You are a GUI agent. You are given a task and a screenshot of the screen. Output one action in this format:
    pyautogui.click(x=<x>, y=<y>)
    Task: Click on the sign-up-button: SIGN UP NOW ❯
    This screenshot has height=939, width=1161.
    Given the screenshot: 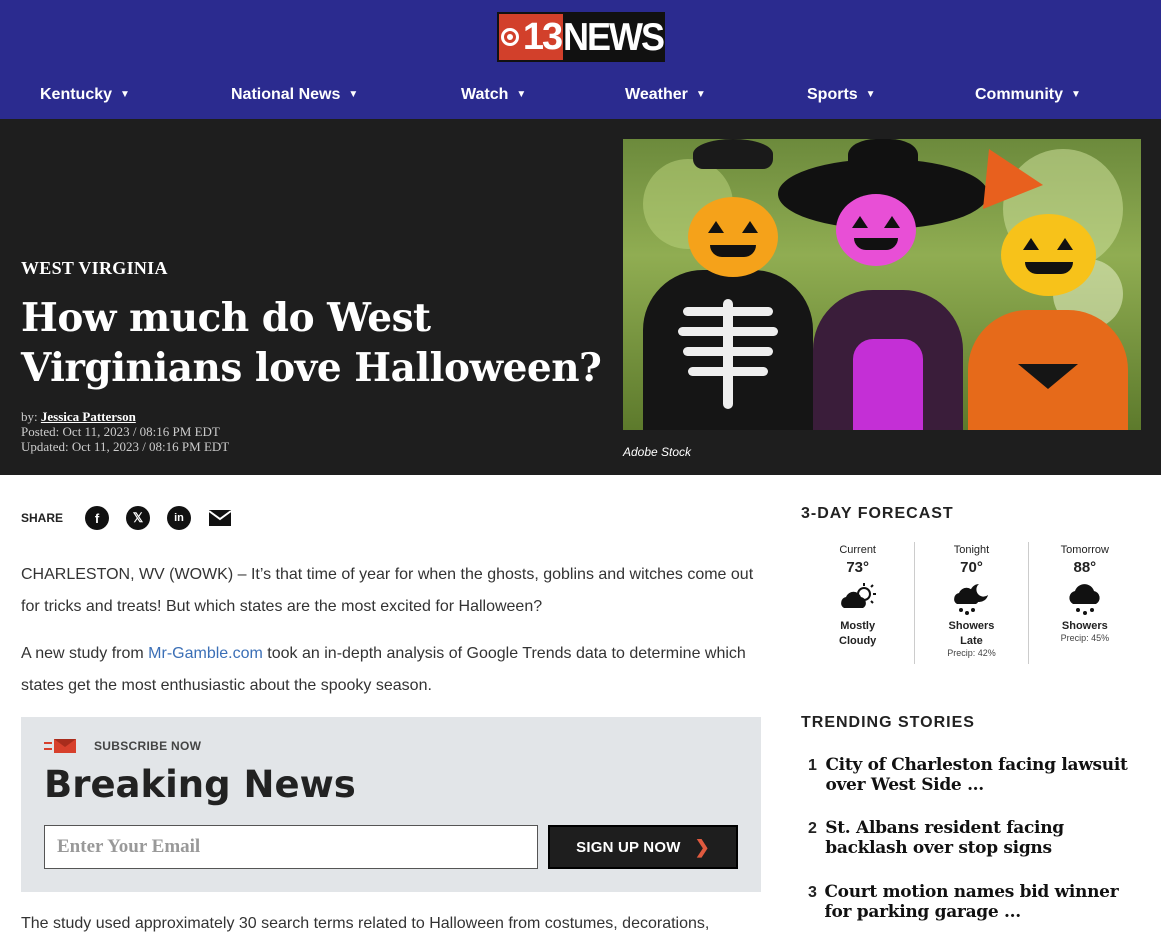 What is the action you would take?
    pyautogui.click(x=643, y=847)
    